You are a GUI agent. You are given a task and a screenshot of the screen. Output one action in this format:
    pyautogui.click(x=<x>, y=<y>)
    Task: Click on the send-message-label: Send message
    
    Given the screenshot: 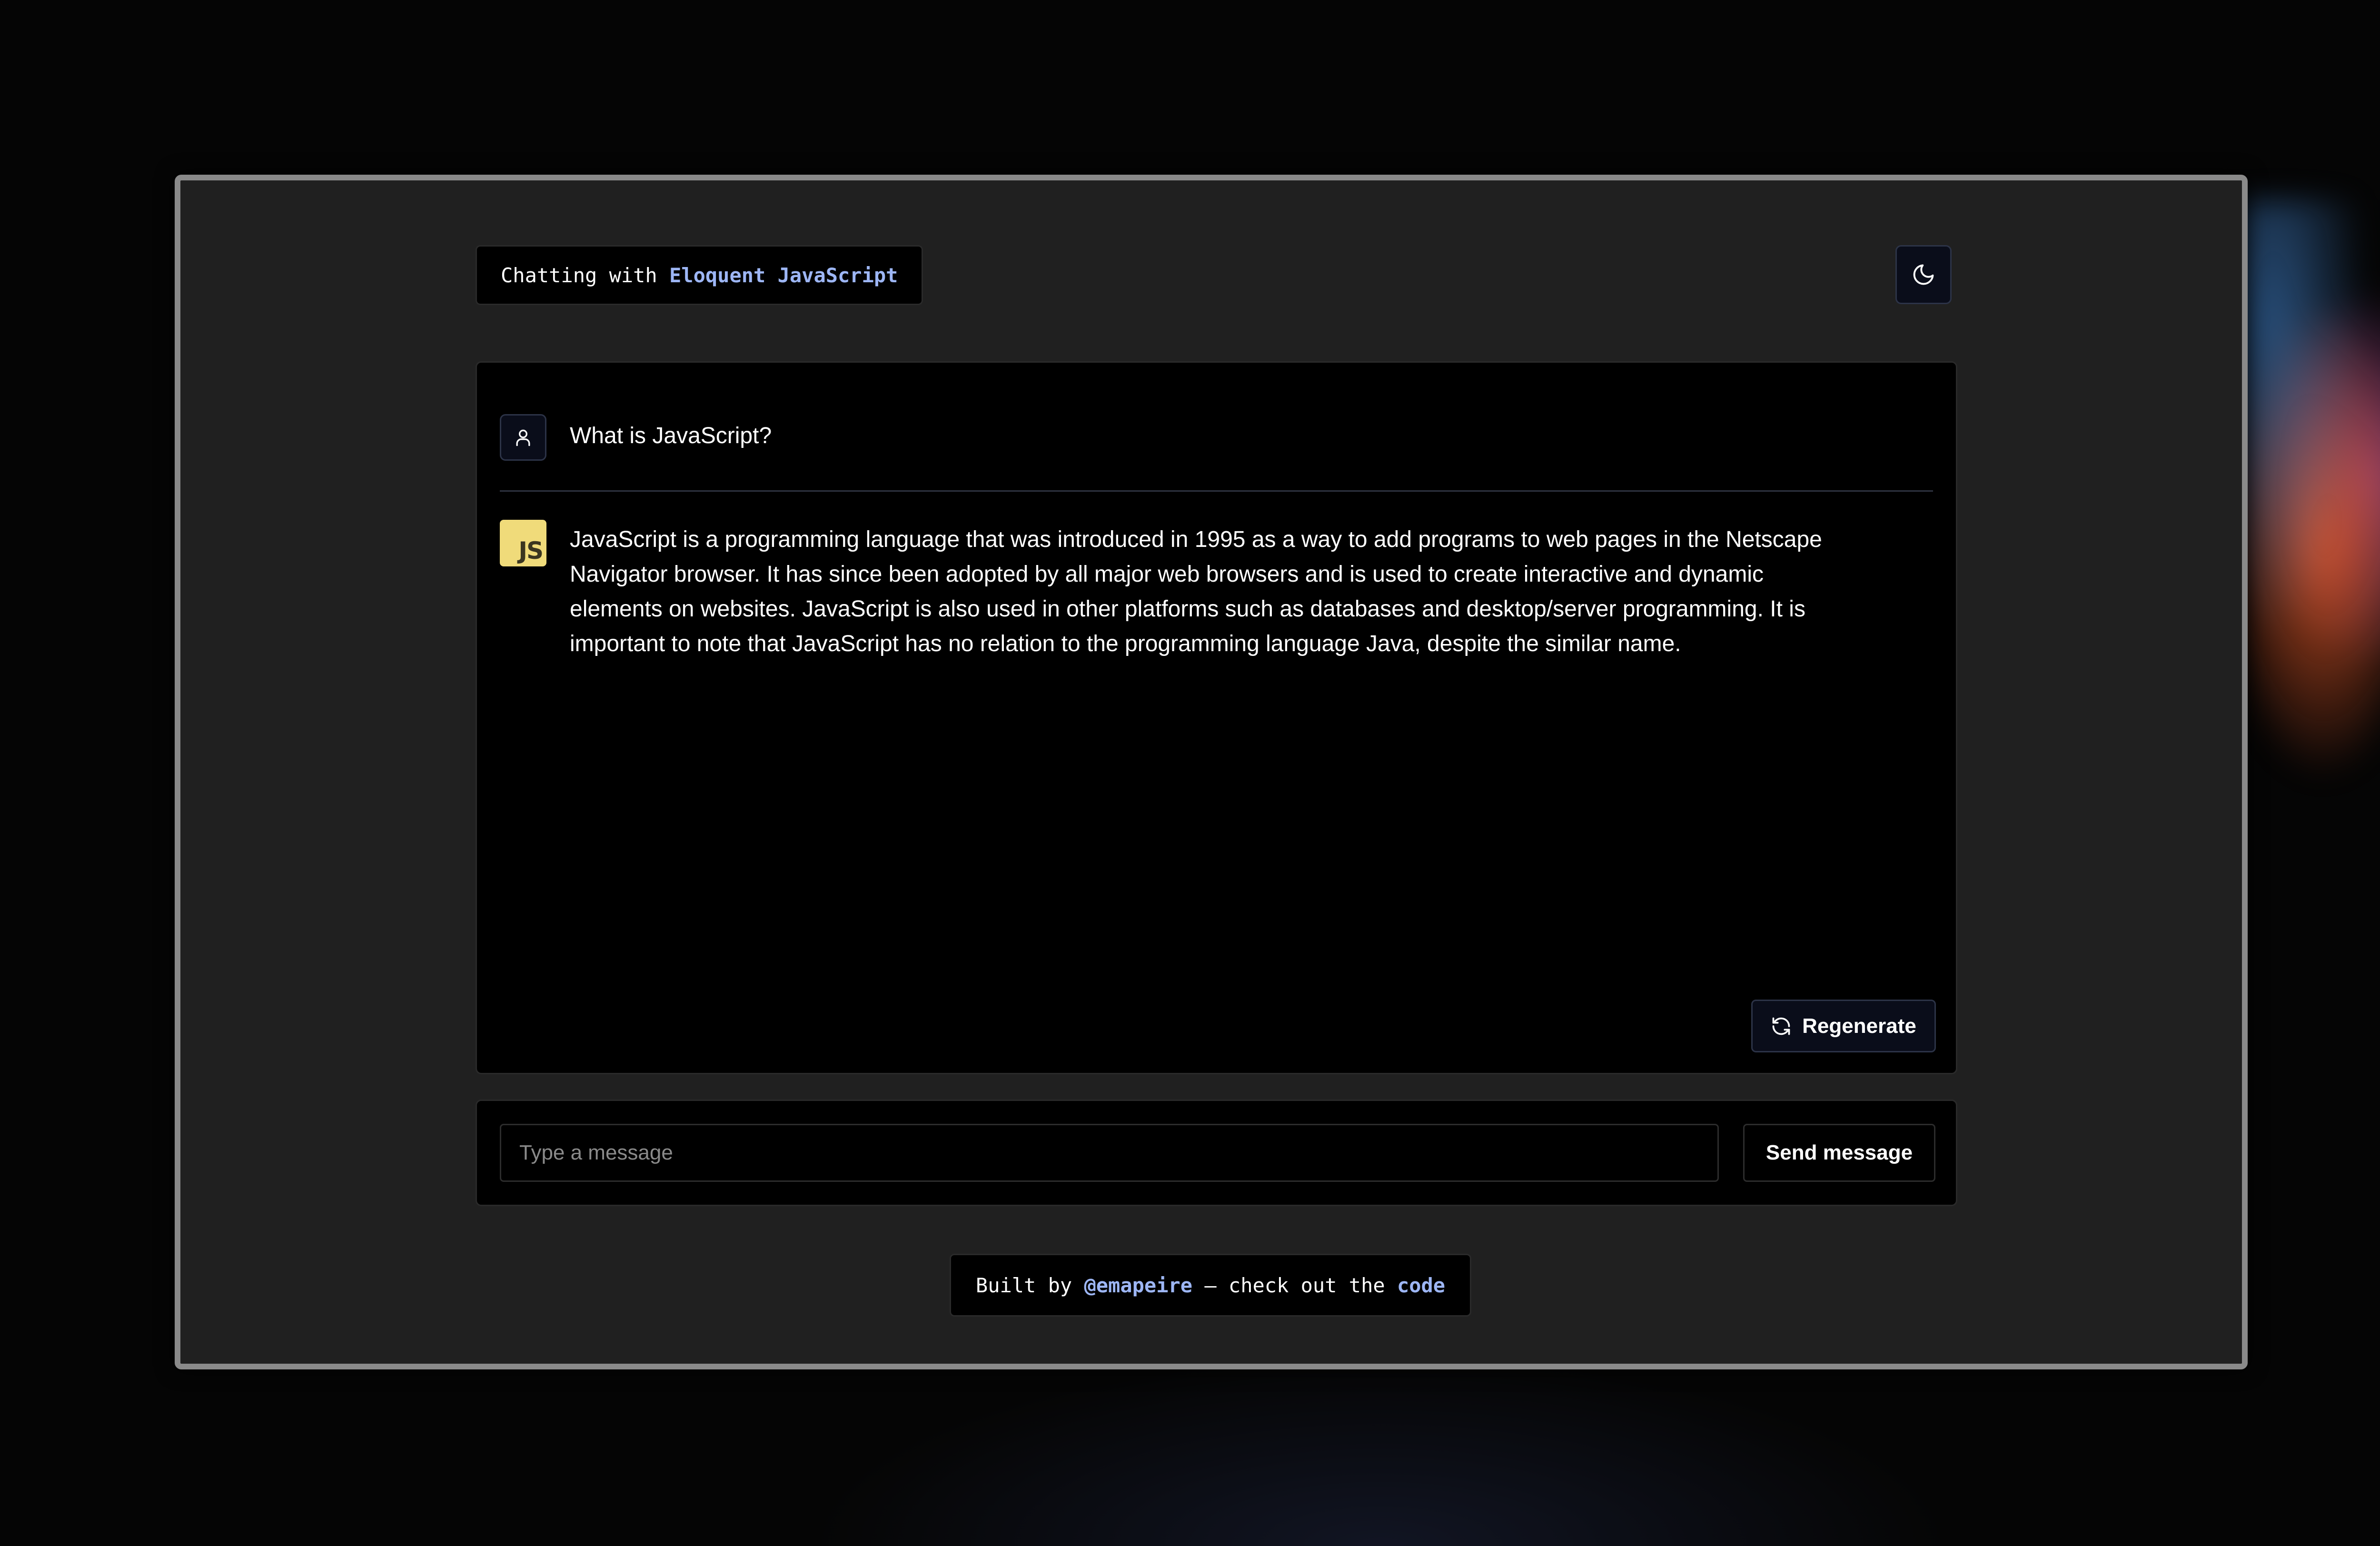 What is the action you would take?
    pyautogui.click(x=1839, y=1152)
    